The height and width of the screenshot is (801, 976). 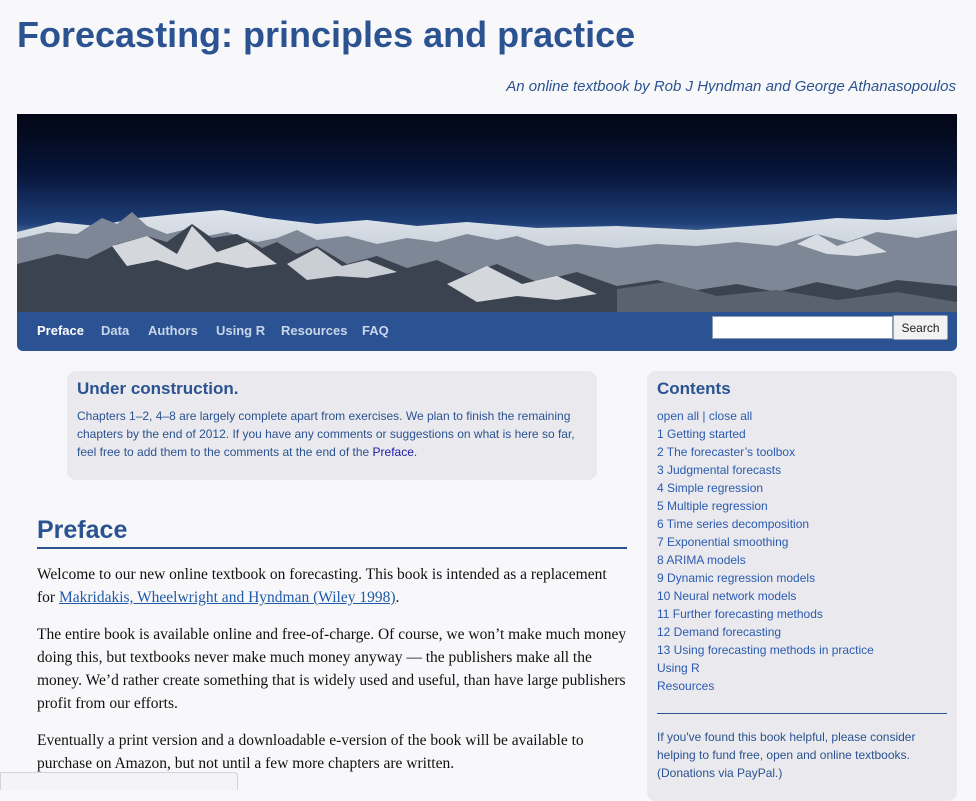 What do you see at coordinates (802, 416) in the screenshot?
I see `toc-open-close: open all | close all` at bounding box center [802, 416].